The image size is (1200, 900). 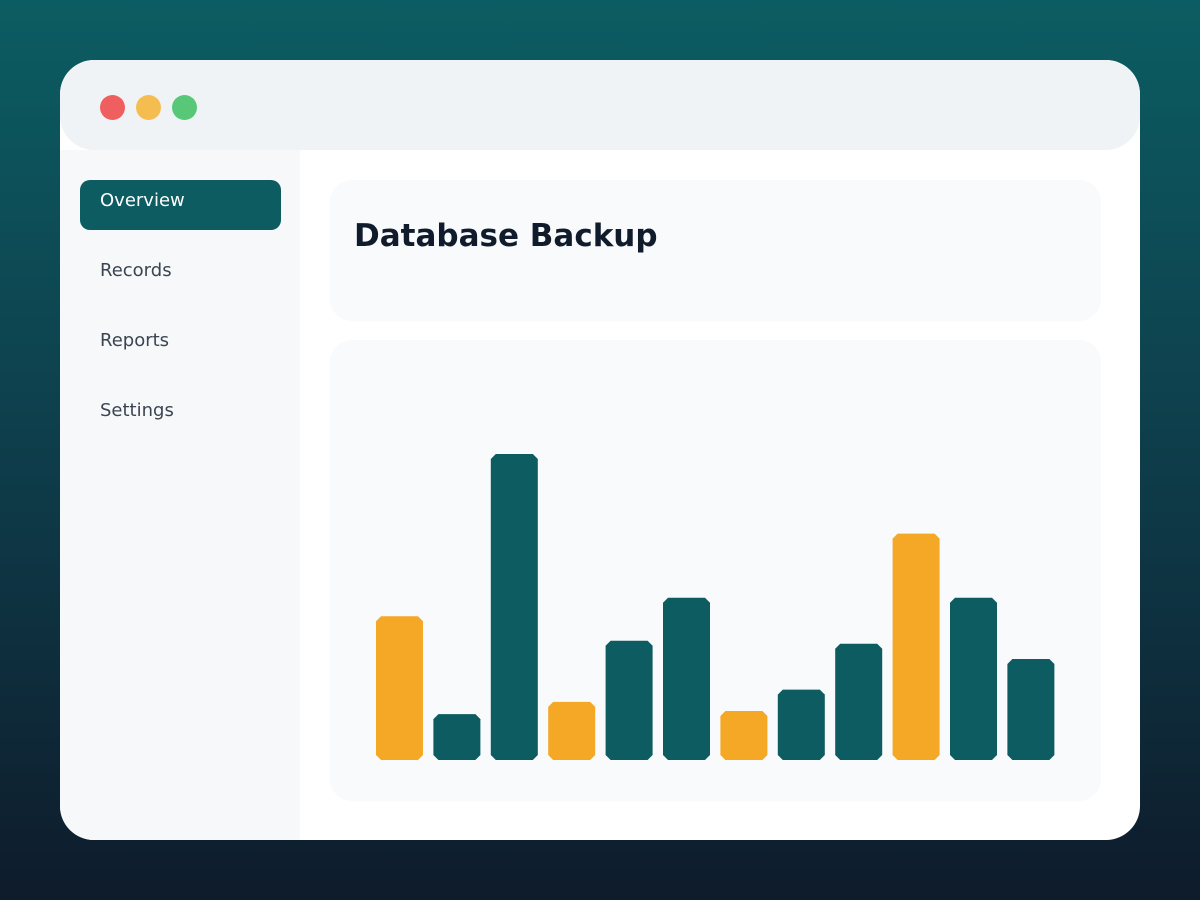 I want to click on sidebar-item-label: Overview, so click(x=142, y=200).